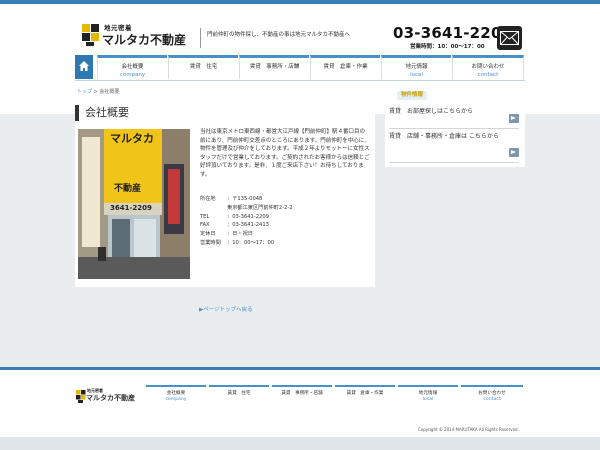  I want to click on breadcrumb-home-link: トップ, so click(84, 92).